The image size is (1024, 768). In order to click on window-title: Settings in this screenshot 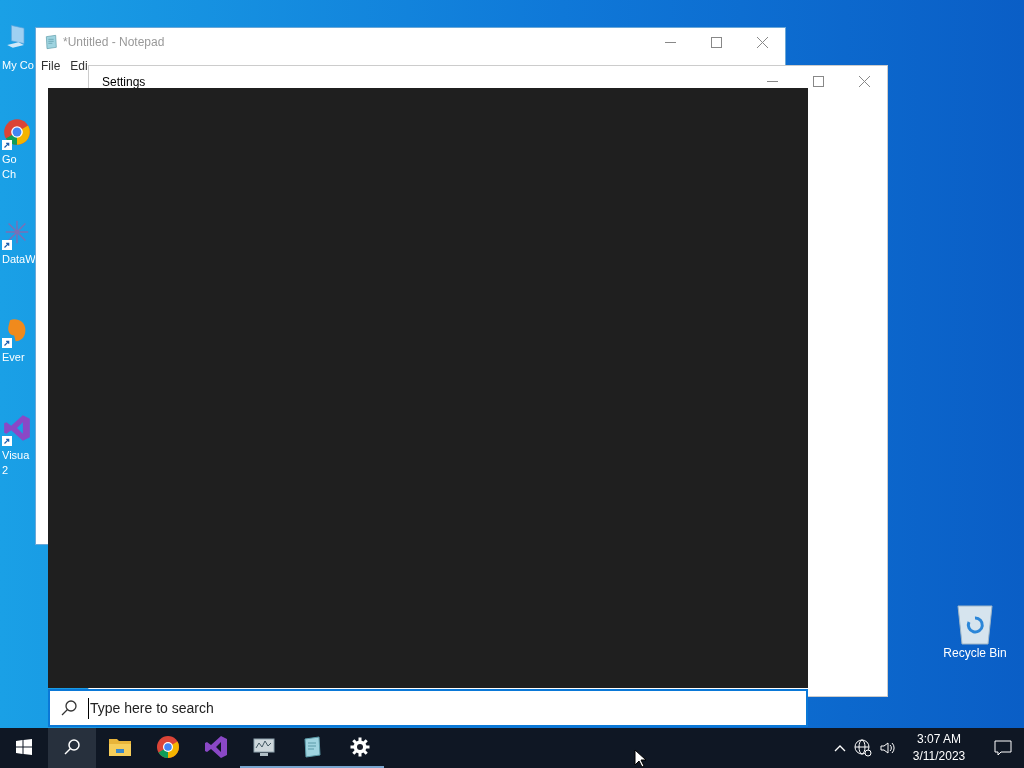, I will do `click(124, 82)`.